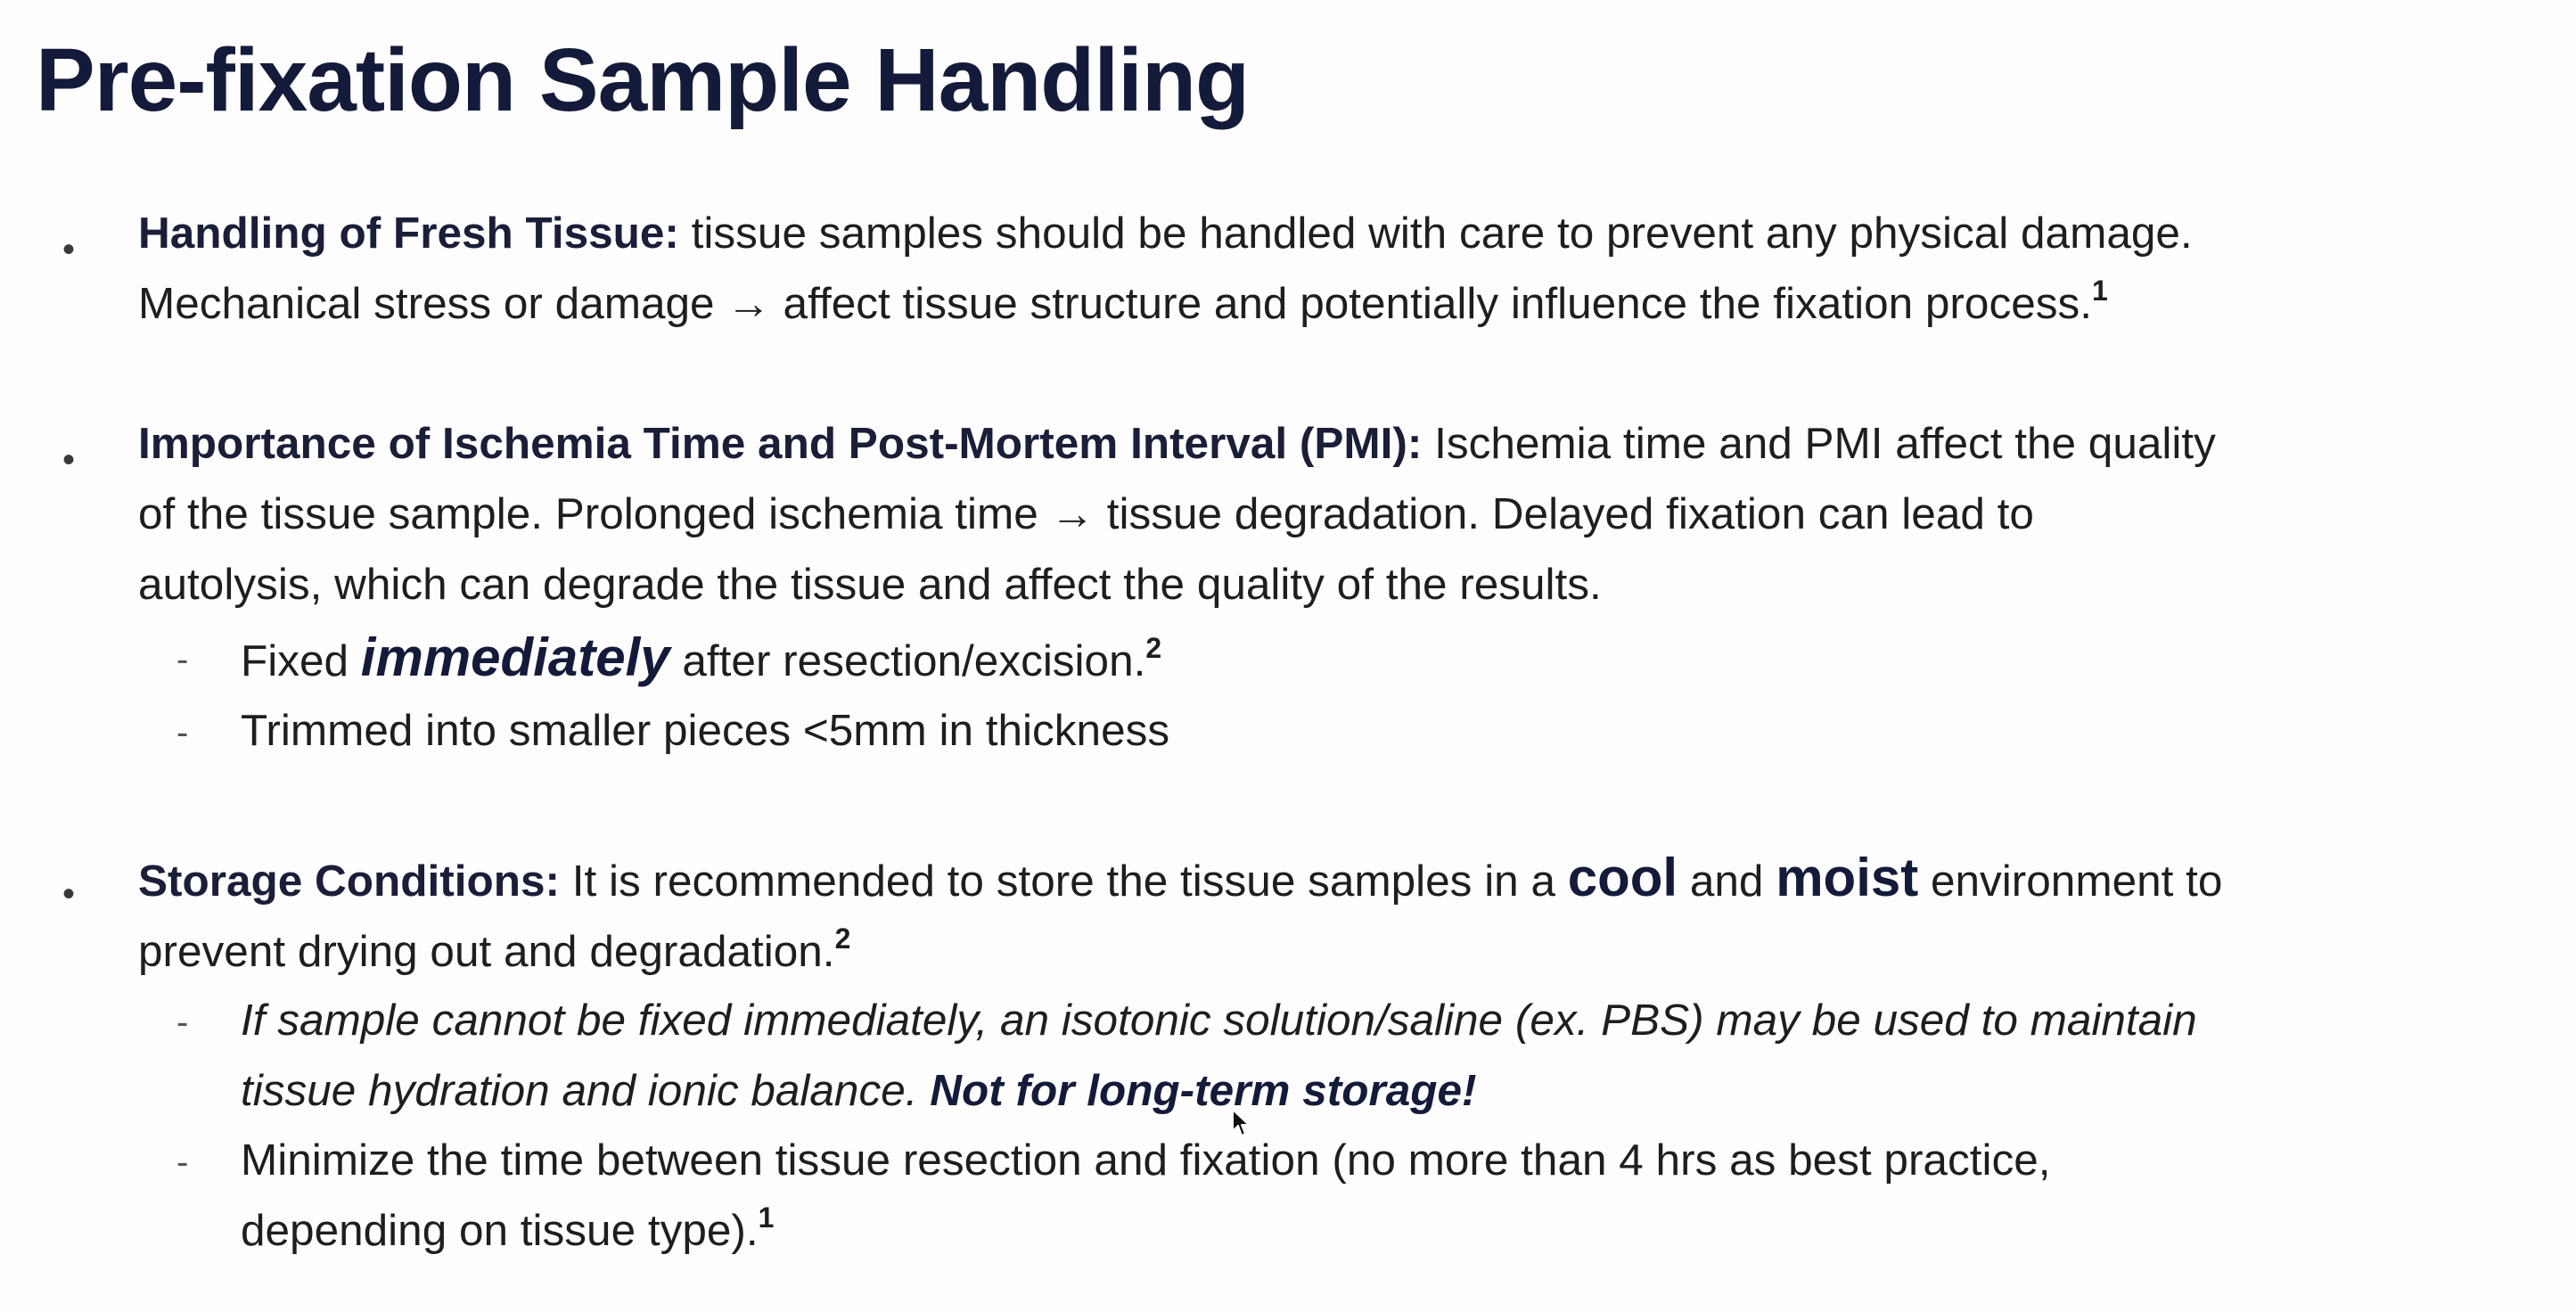 This screenshot has height=1312, width=2576. What do you see at coordinates (1819, 443) in the screenshot?
I see `bullet-line: Ischemia time and PMI affect the quality` at bounding box center [1819, 443].